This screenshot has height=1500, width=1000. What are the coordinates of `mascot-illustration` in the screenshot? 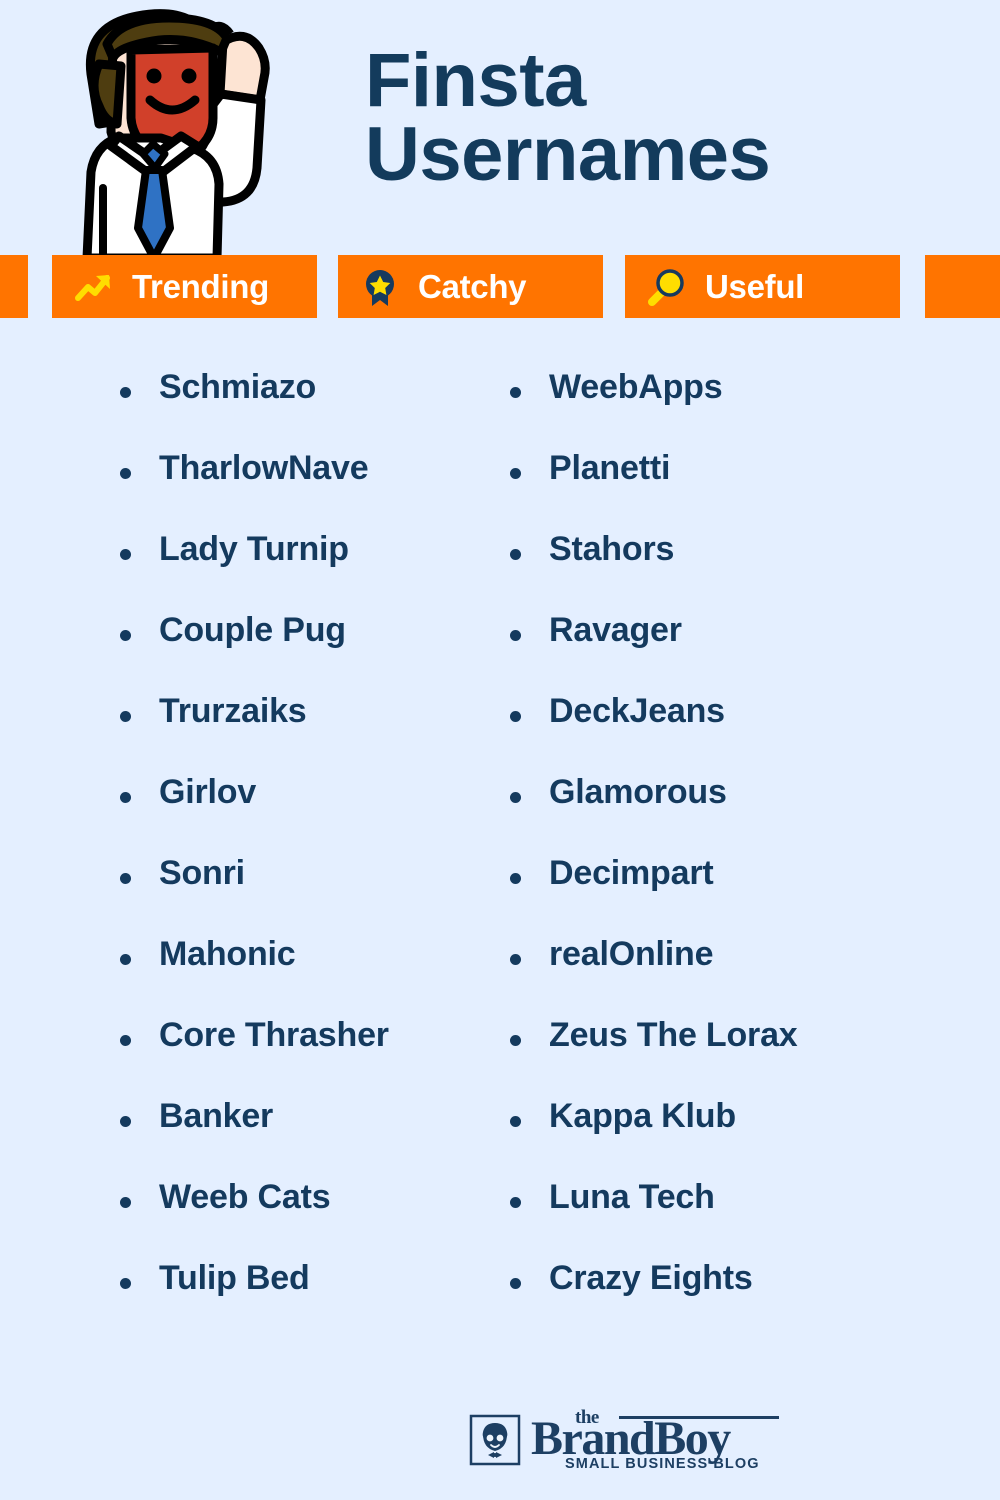 It's located at (185, 132).